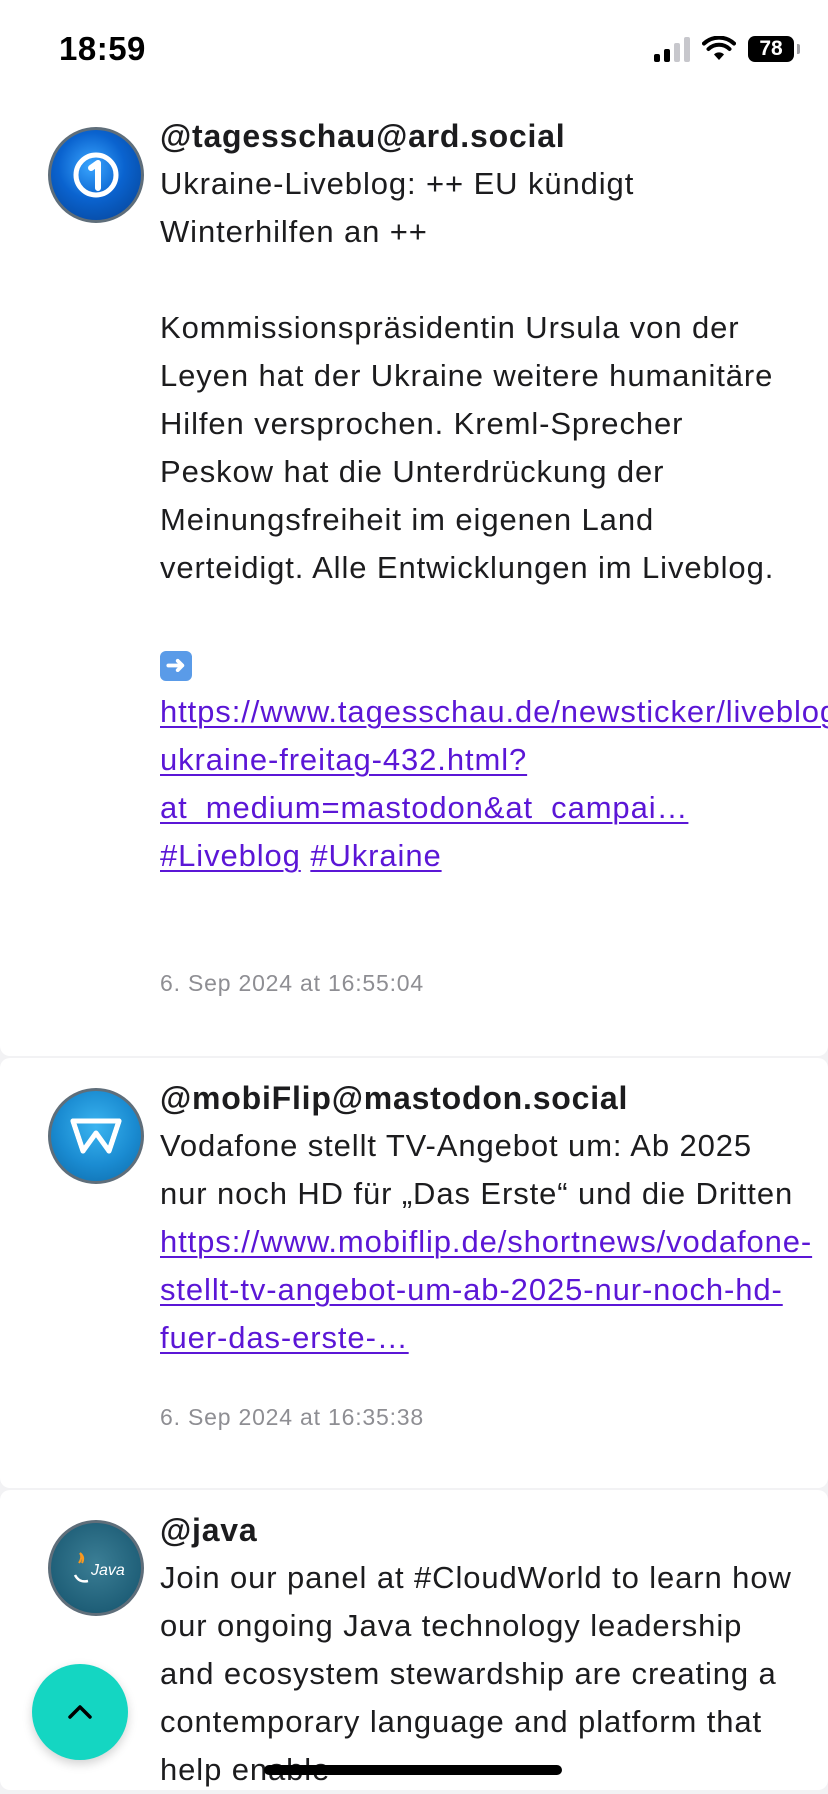 This screenshot has width=828, height=1794. I want to click on status-icons: 78, so click(727, 49).